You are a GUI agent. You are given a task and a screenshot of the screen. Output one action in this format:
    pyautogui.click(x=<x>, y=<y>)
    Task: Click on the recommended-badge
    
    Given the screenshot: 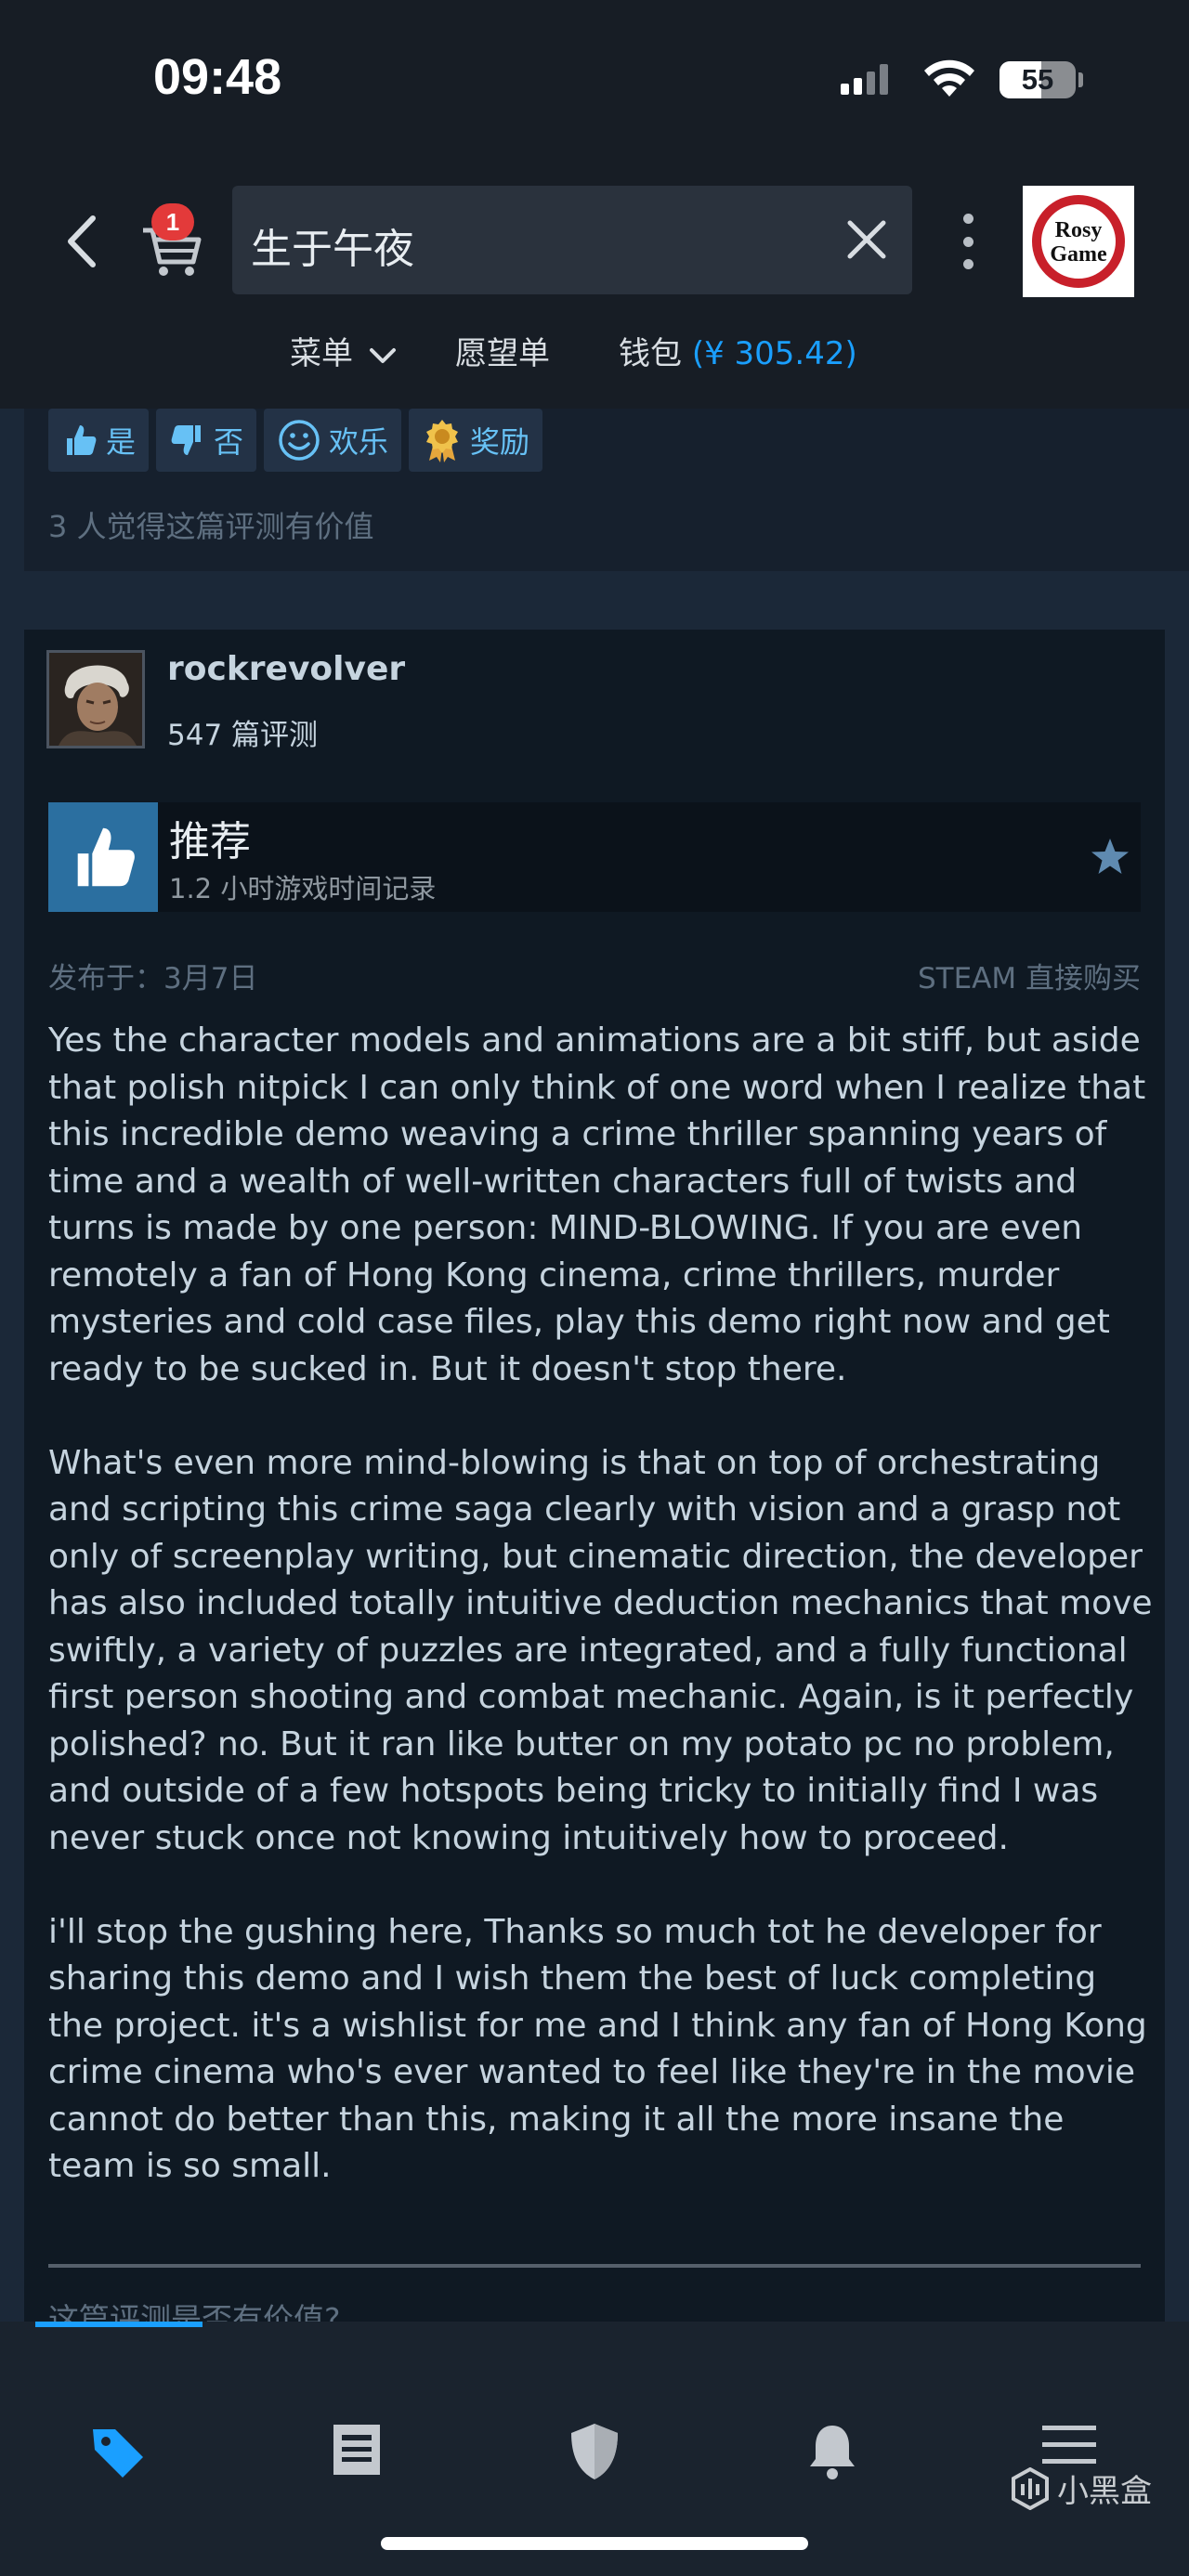 What is the action you would take?
    pyautogui.click(x=103, y=857)
    